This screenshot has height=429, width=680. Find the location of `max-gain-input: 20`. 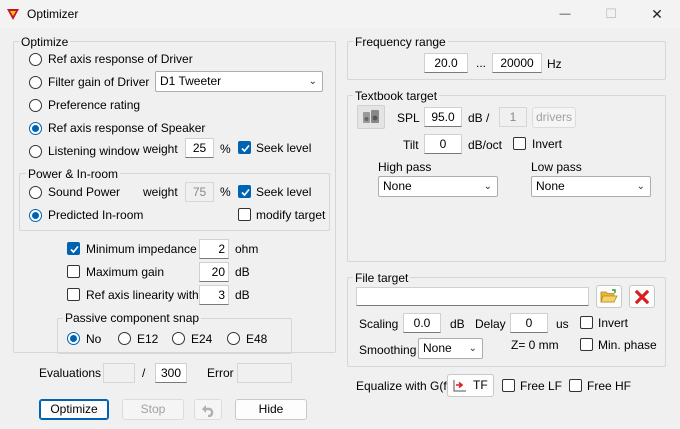

max-gain-input: 20 is located at coordinates (214, 272).